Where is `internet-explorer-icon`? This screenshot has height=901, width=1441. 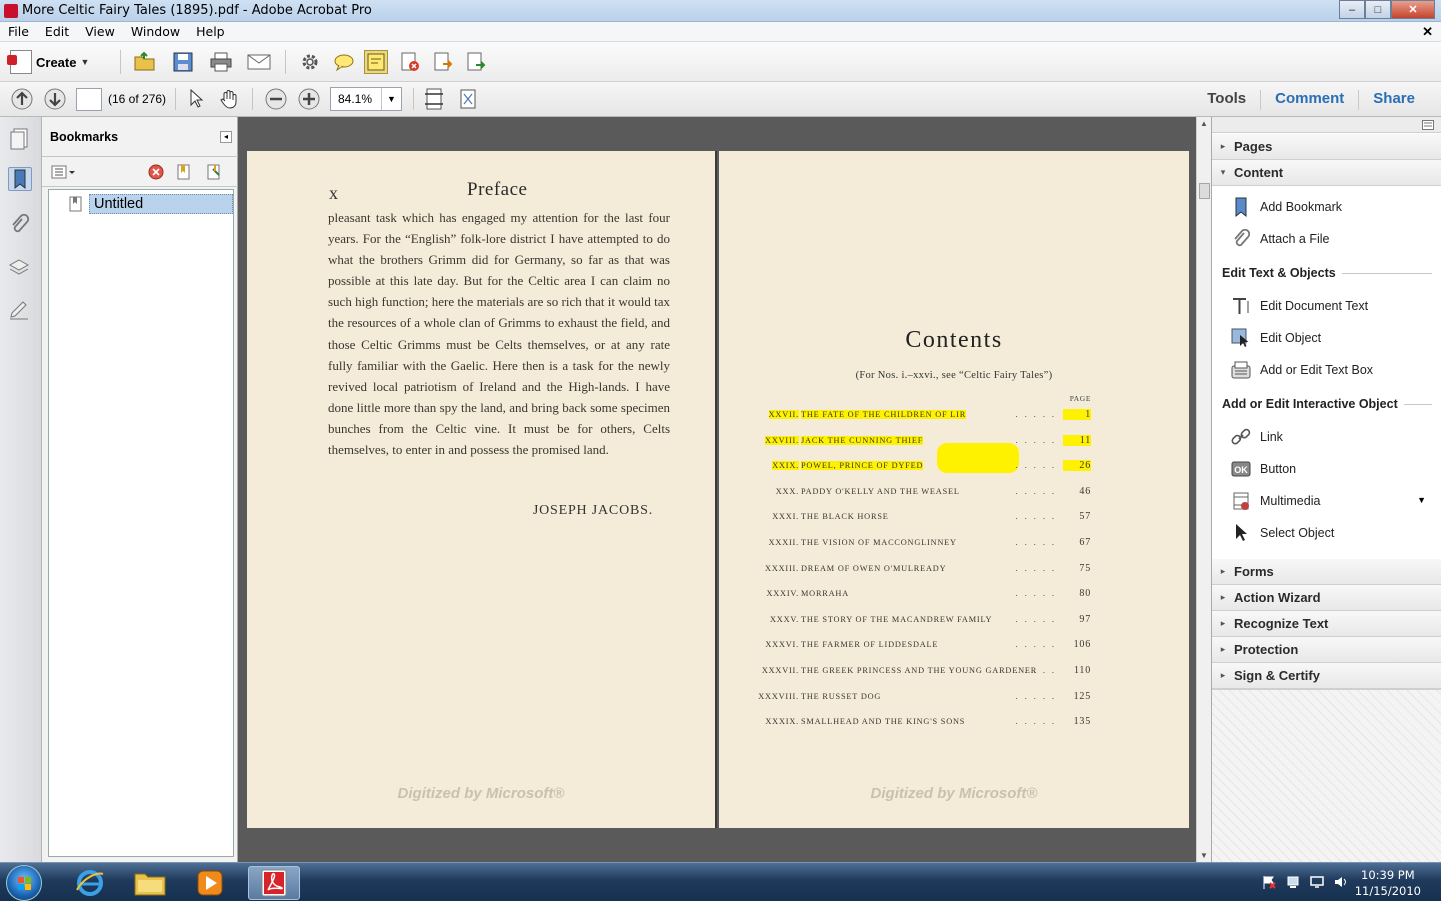 internet-explorer-icon is located at coordinates (90, 883).